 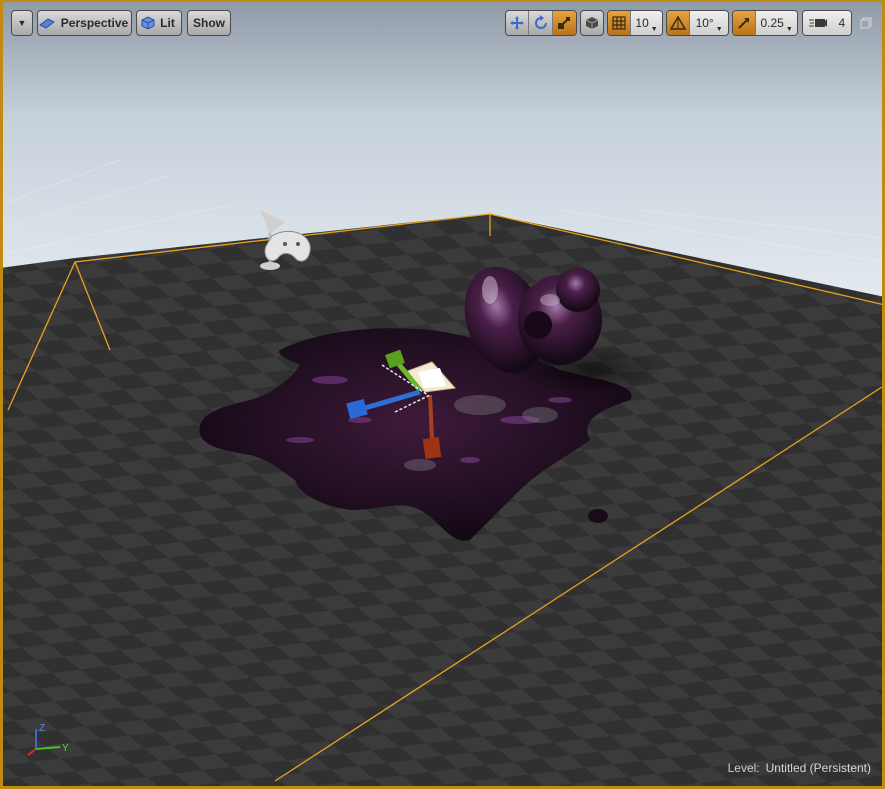 I want to click on camera-speed-group: 4, so click(x=827, y=23).